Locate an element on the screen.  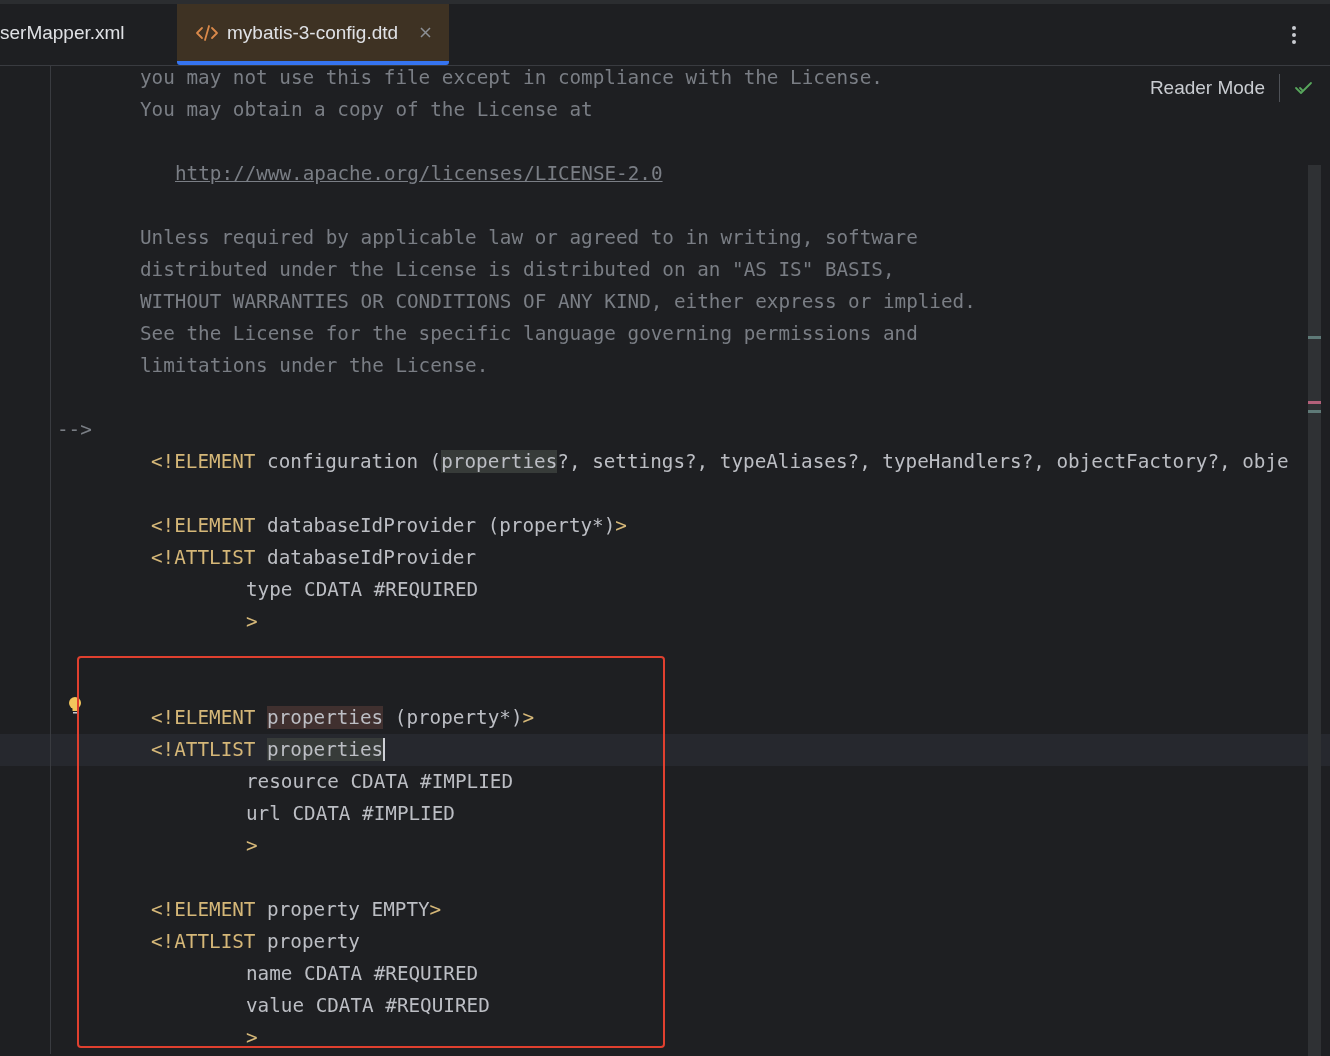
code-line: <!ELEMENT configuration (properties?, settings?, typeAliases?, typeHandlers?, objectFactory?, obje is located at coordinates (719, 462).